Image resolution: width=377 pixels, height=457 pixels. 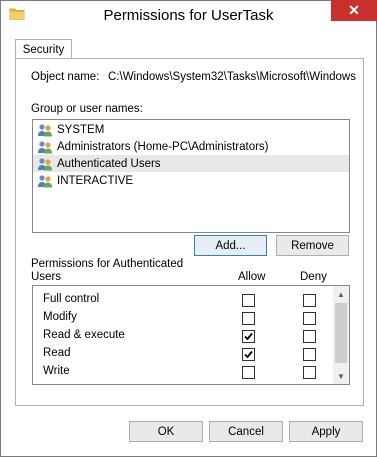 What do you see at coordinates (191, 163) in the screenshot?
I see `list-item: Authenticated Users` at bounding box center [191, 163].